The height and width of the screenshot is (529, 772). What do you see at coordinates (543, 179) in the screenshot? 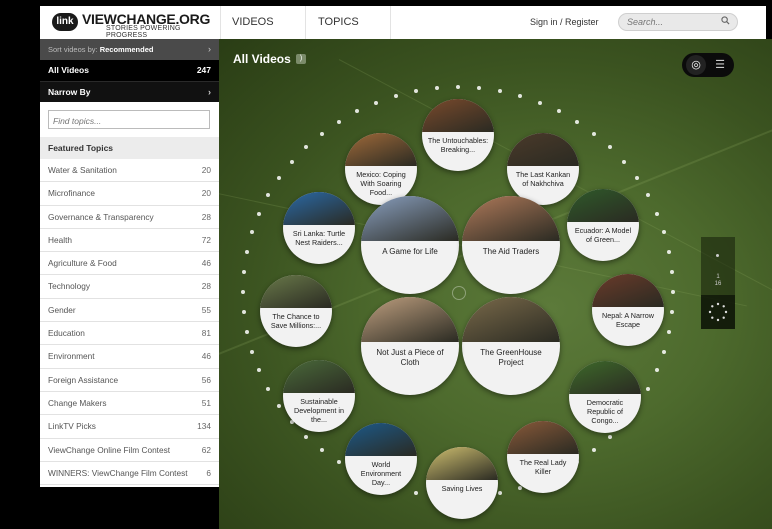
I see `video-title: The Last Kankan of Nakhchiva` at bounding box center [543, 179].